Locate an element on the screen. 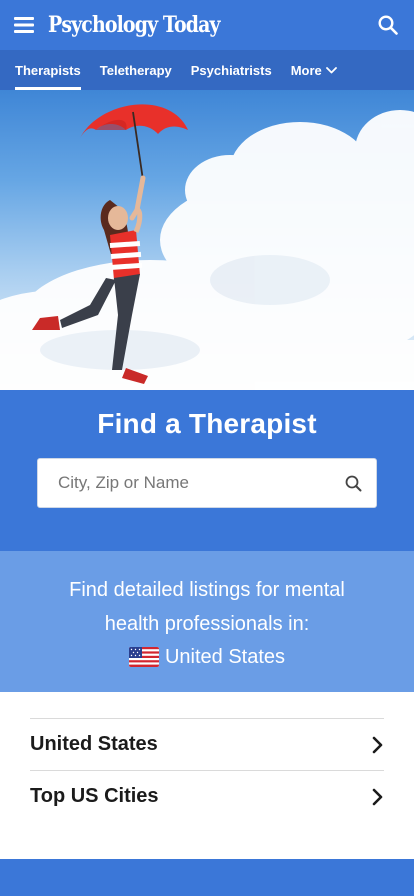  tab-more: More is located at coordinates (314, 70).